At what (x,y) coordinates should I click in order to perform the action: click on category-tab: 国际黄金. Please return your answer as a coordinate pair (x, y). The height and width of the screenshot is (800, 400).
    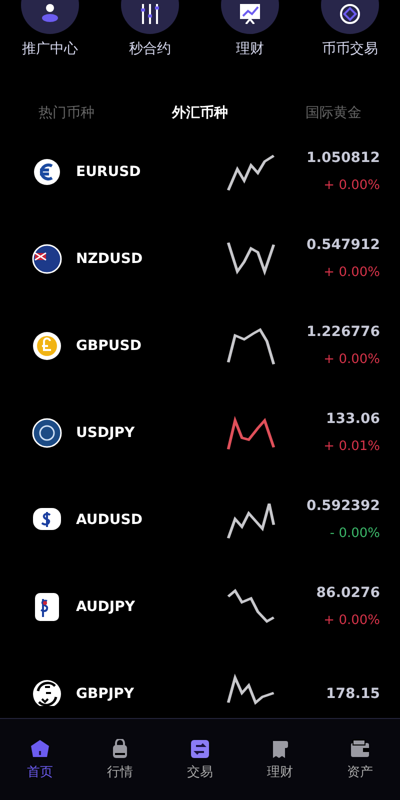
    Looking at the image, I should click on (333, 113).